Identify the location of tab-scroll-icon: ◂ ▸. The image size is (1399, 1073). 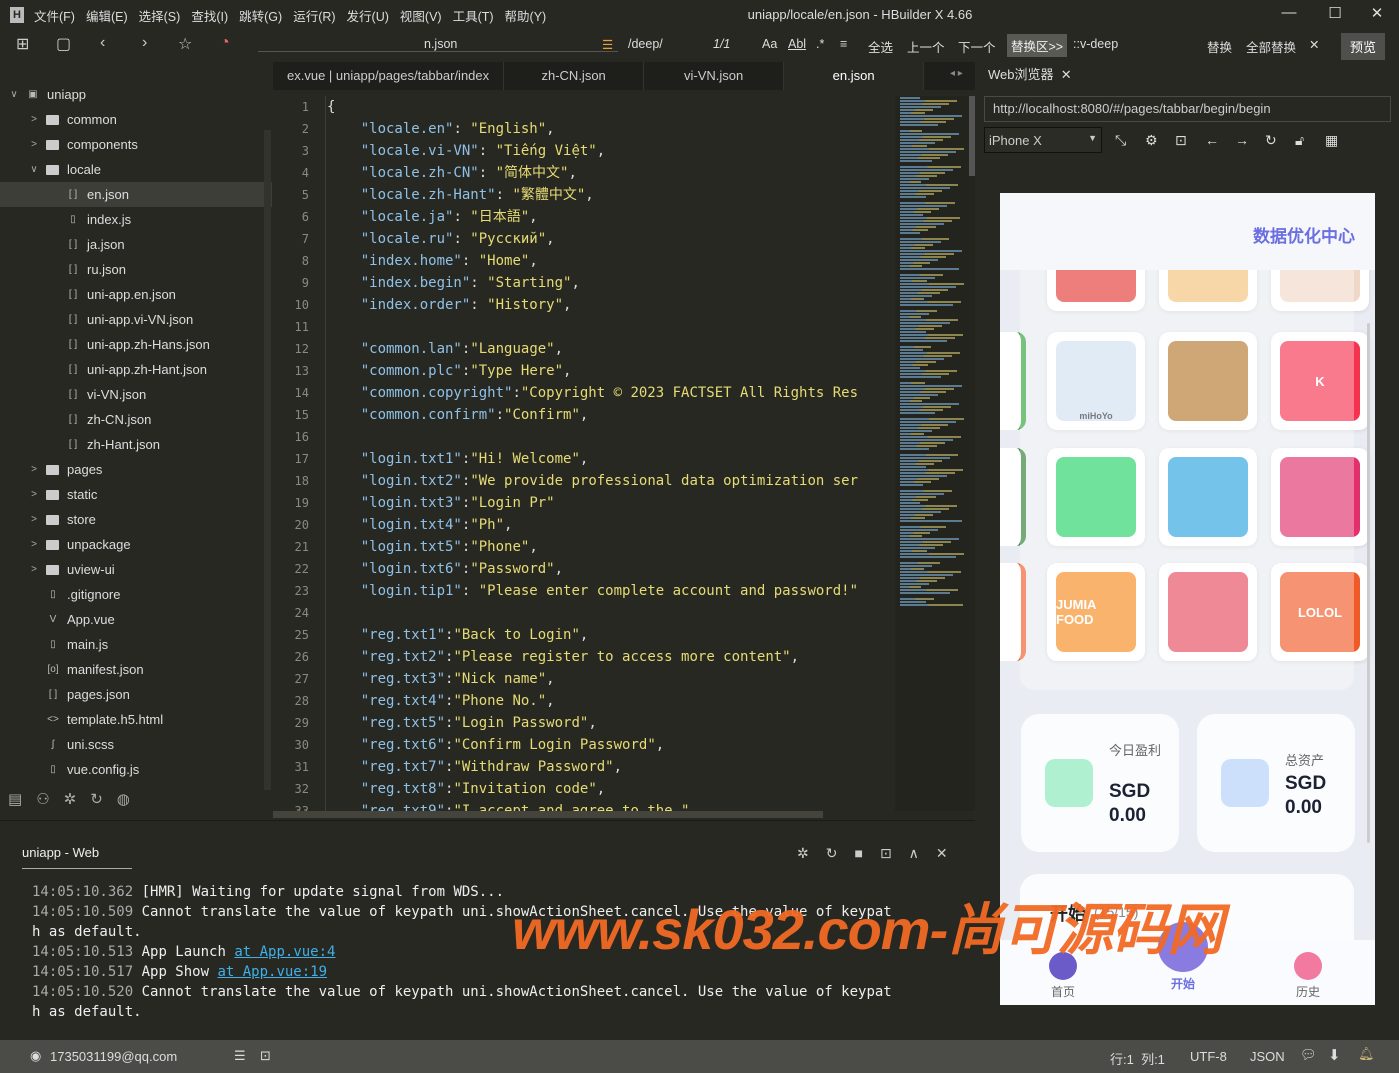
(956, 73).